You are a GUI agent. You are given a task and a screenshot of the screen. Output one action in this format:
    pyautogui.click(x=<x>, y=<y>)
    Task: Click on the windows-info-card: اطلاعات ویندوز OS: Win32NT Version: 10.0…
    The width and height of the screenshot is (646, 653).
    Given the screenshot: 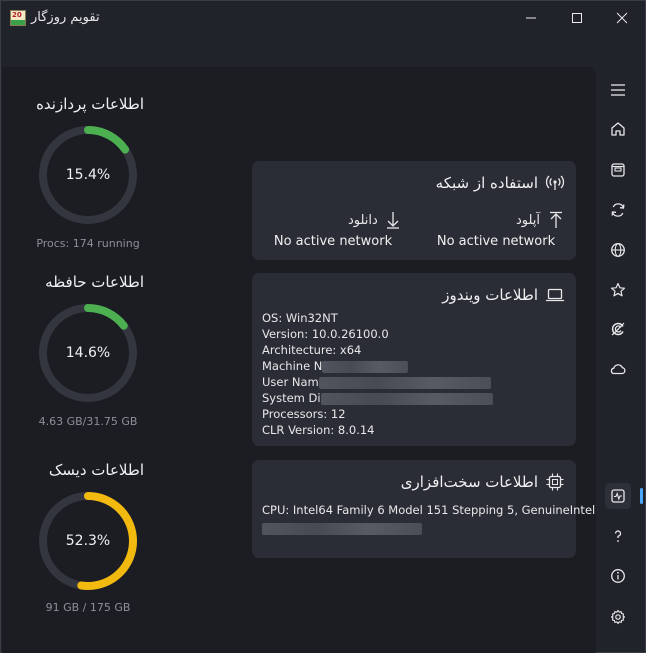 What is the action you would take?
    pyautogui.click(x=414, y=359)
    